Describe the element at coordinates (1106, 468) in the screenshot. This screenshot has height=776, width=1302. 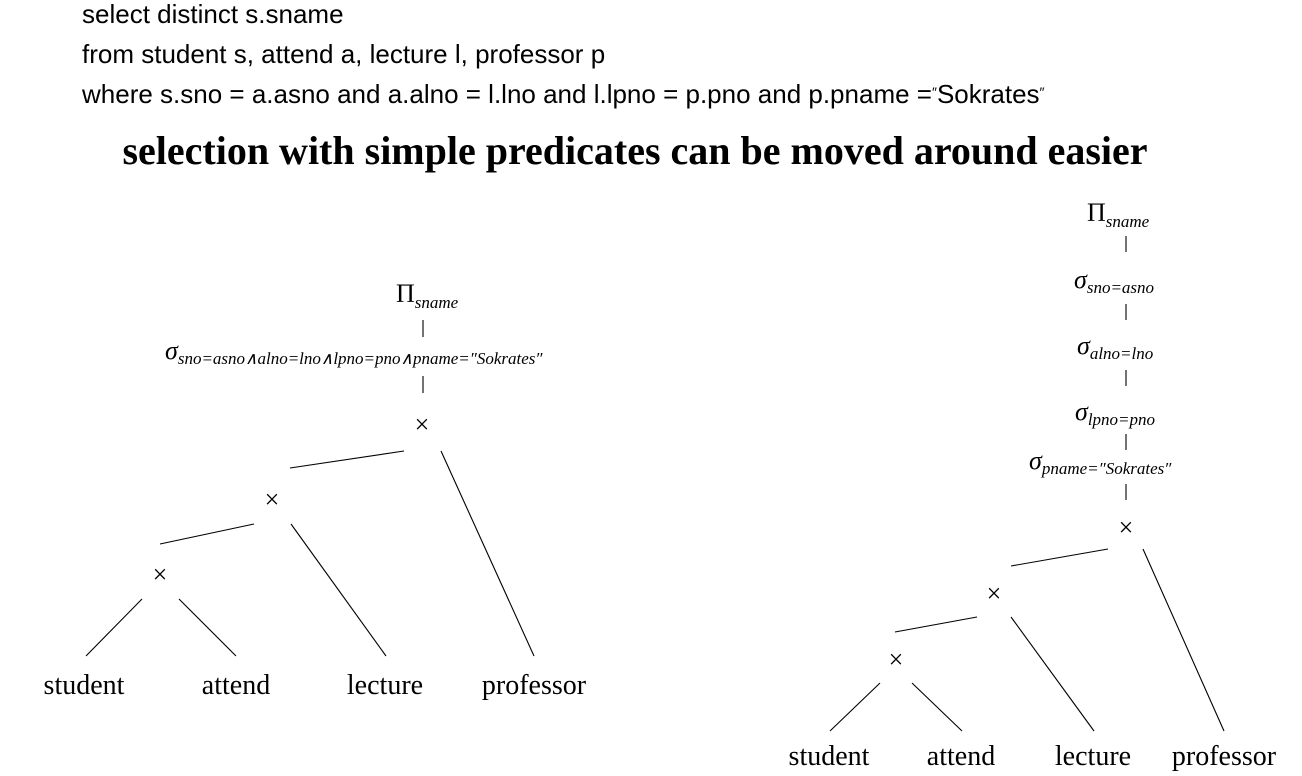
I see `selection-subscript: pname=″Sokrates″` at that location.